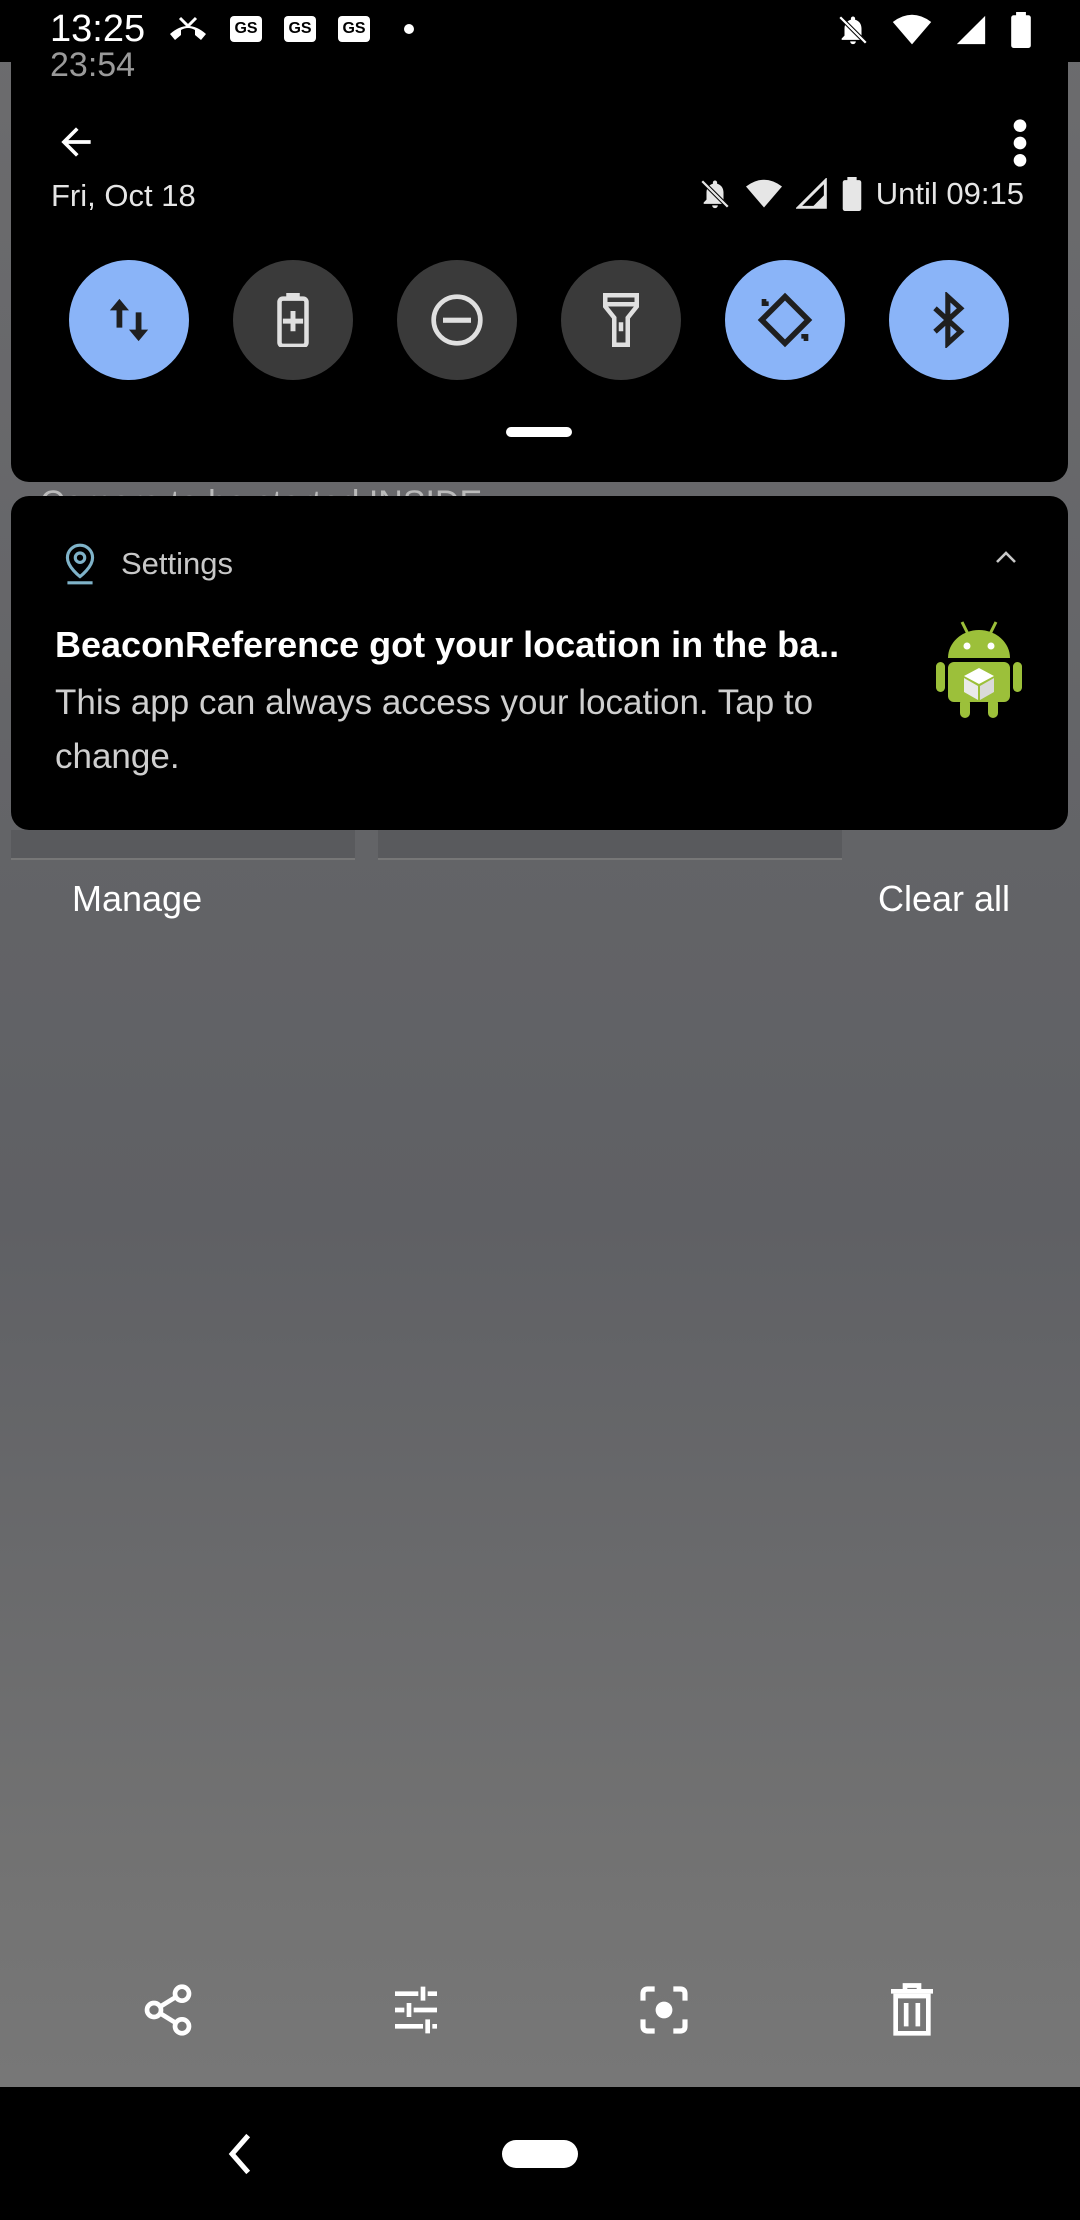 The height and width of the screenshot is (2220, 1080). I want to click on manage-button: Manage, so click(137, 899).